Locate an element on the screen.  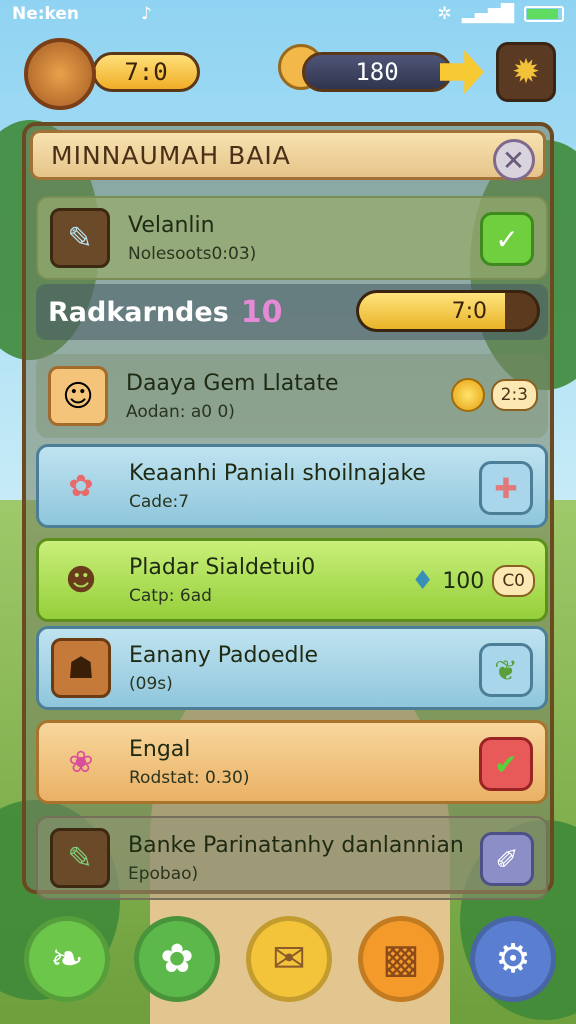
character-icon: ☺ is located at coordinates (78, 396).